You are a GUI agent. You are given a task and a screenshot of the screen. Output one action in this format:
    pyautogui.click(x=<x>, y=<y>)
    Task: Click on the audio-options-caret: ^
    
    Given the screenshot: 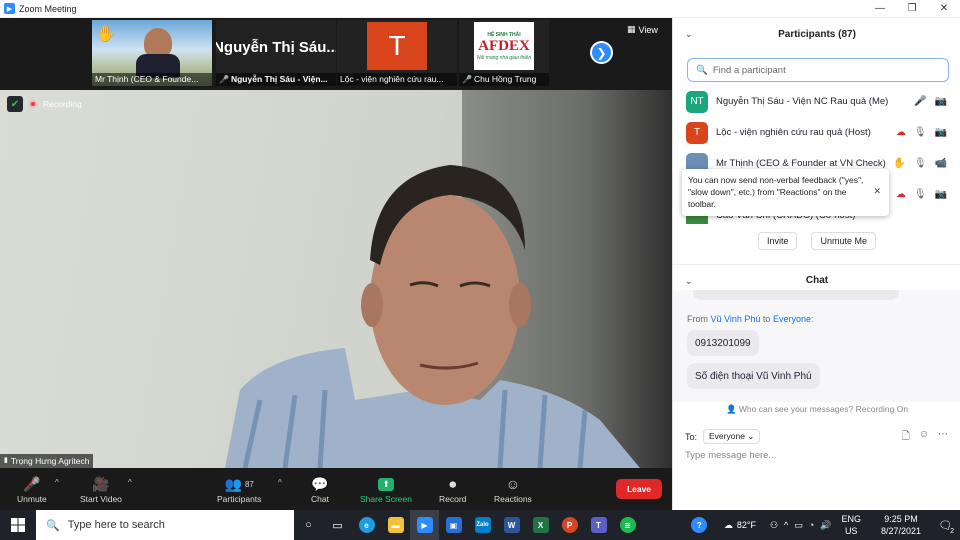 What is the action you would take?
    pyautogui.click(x=57, y=482)
    